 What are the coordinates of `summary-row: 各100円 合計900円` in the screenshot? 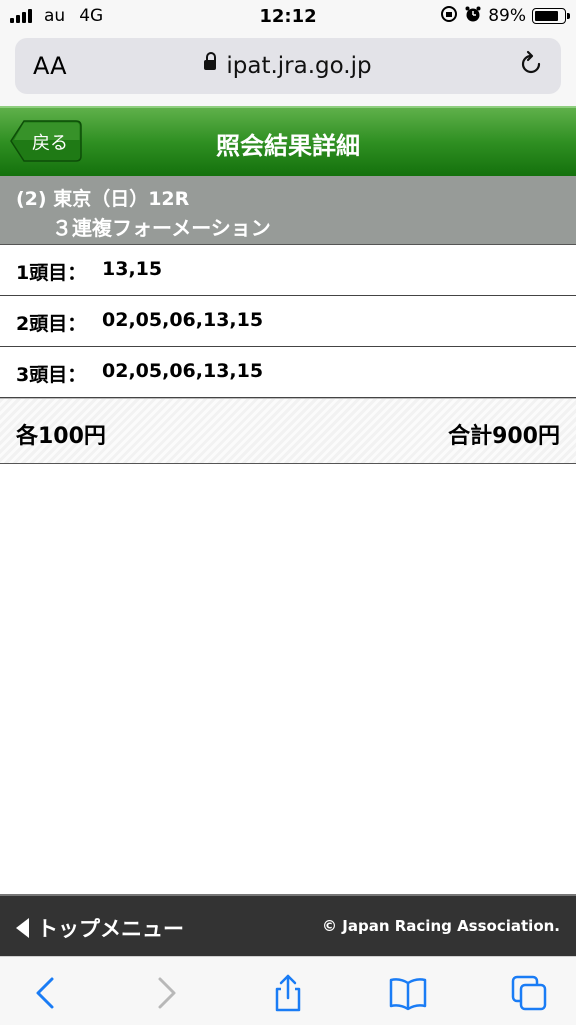 It's located at (288, 431).